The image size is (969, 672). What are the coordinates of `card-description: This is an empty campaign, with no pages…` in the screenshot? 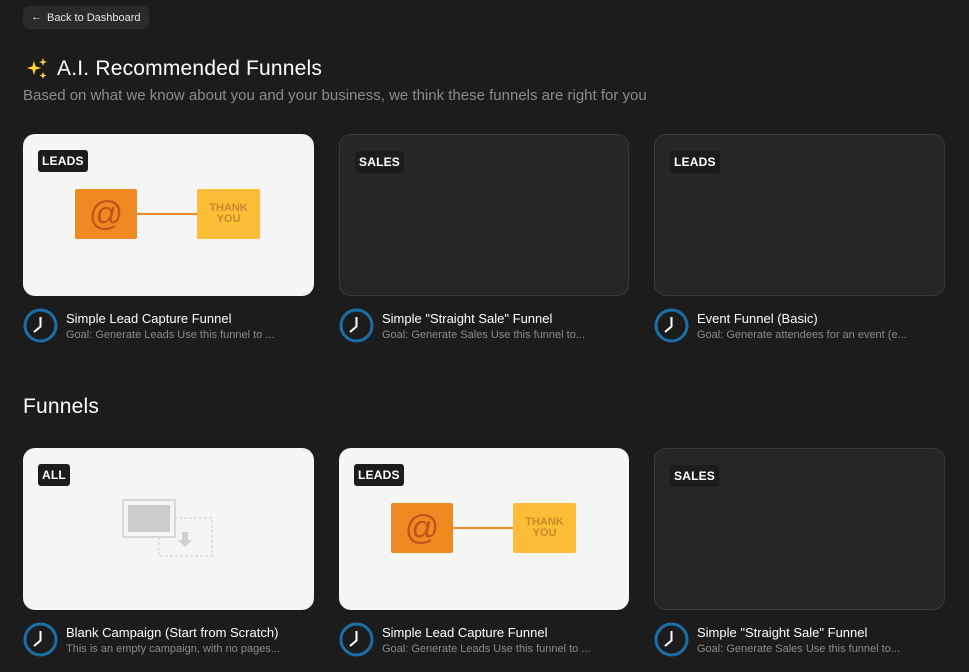 It's located at (173, 649).